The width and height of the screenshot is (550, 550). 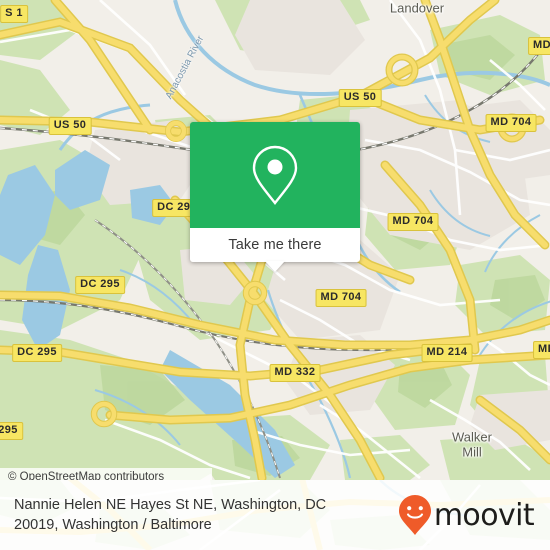 I want to click on place-label: Mill, so click(x=472, y=452).